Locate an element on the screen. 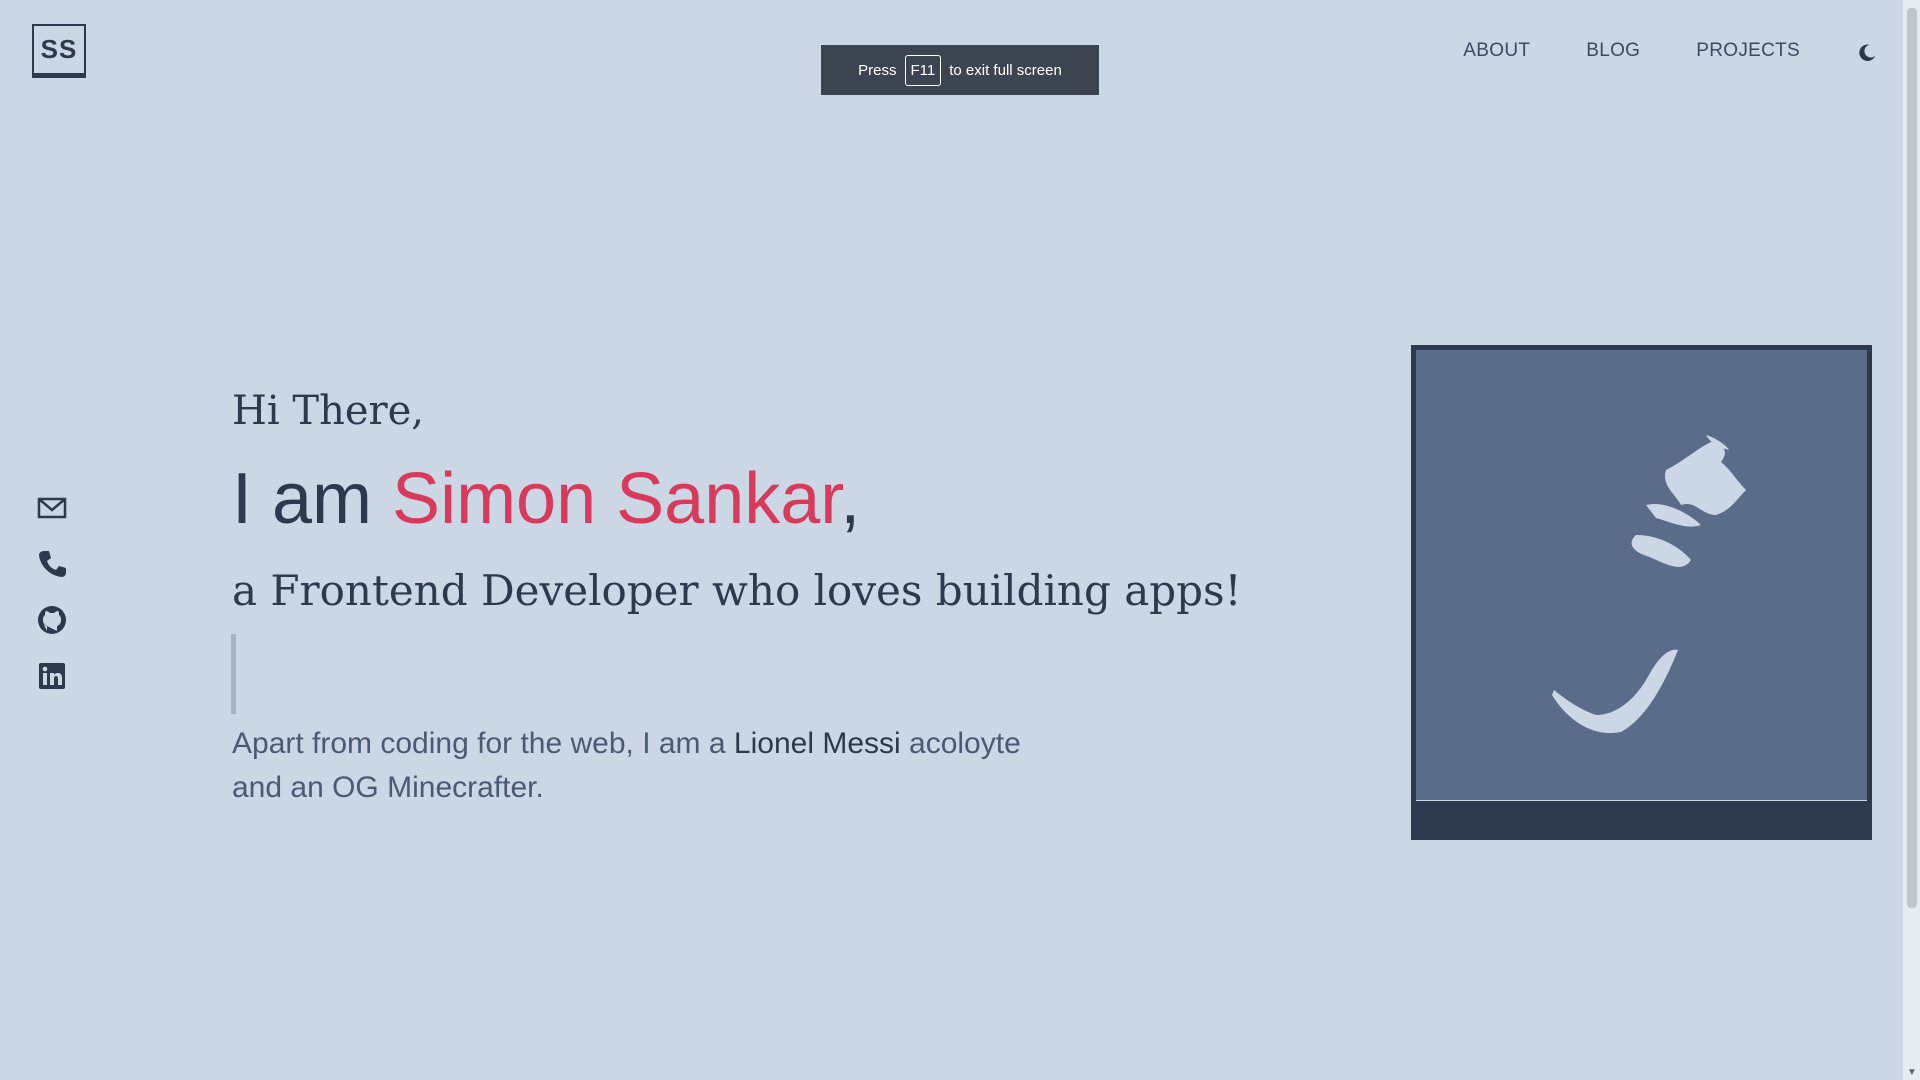 The height and width of the screenshot is (1080, 1920). page-scrollbar: ▼ is located at coordinates (1911, 540).